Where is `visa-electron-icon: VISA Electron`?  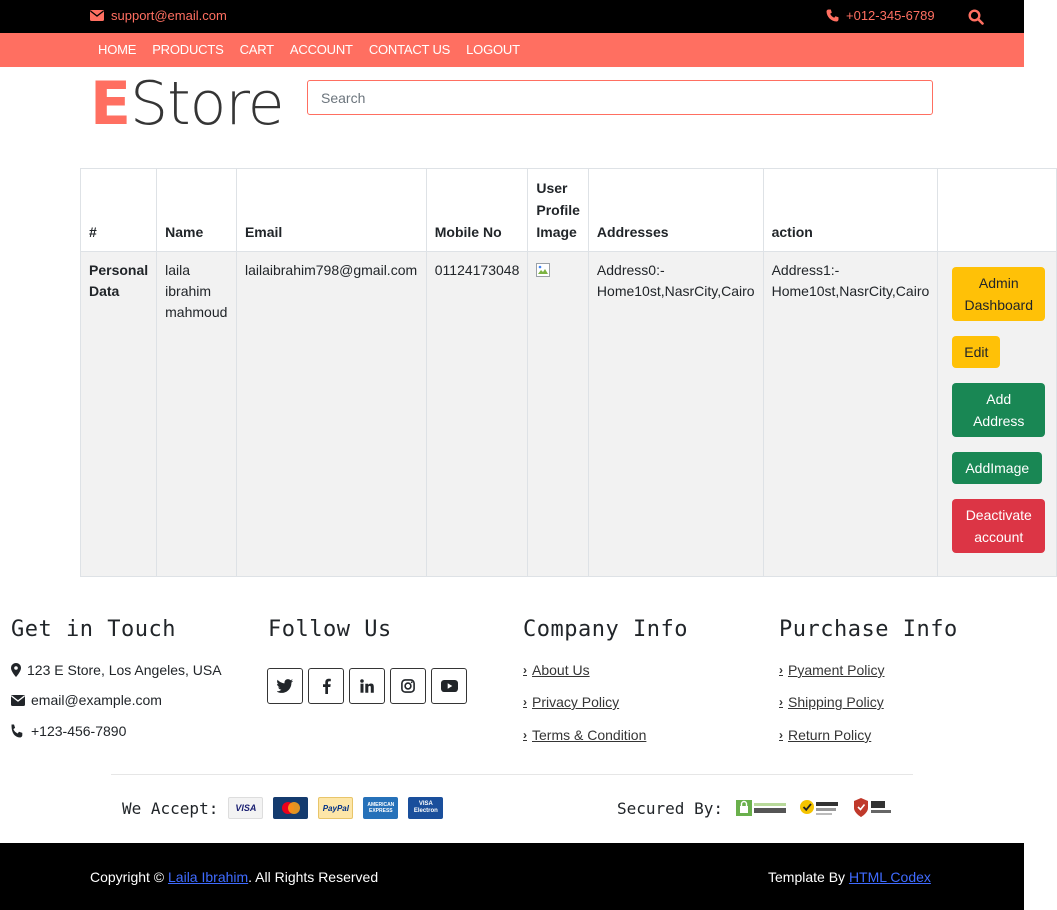 visa-electron-icon: VISA Electron is located at coordinates (426, 808).